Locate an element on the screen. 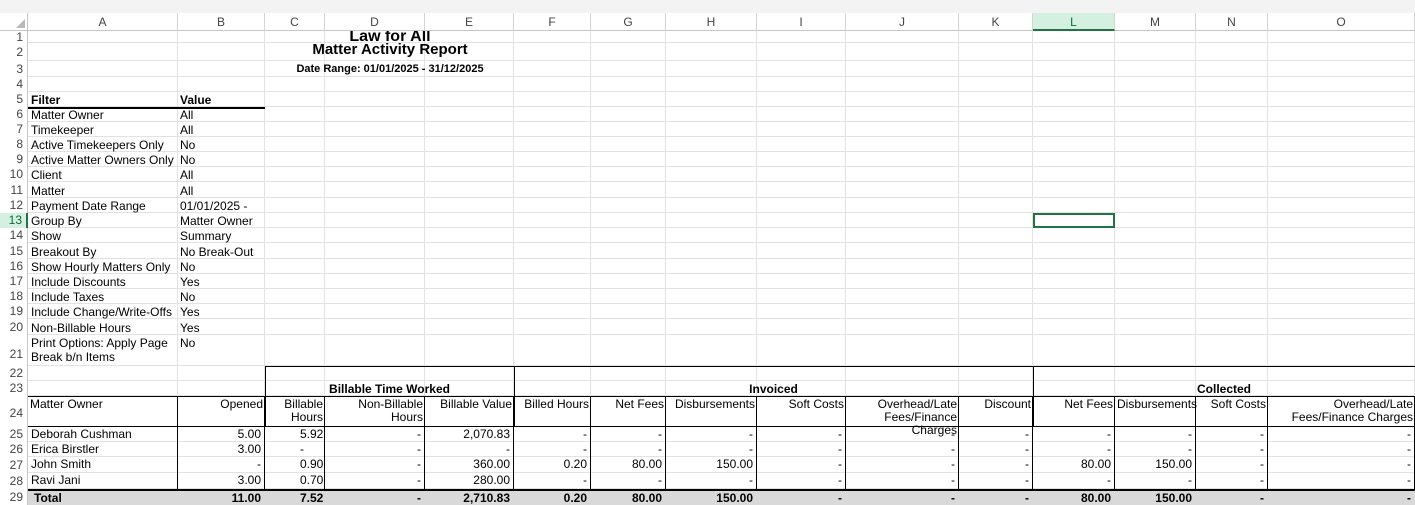  row-header-21: 21 is located at coordinates (14, 350).